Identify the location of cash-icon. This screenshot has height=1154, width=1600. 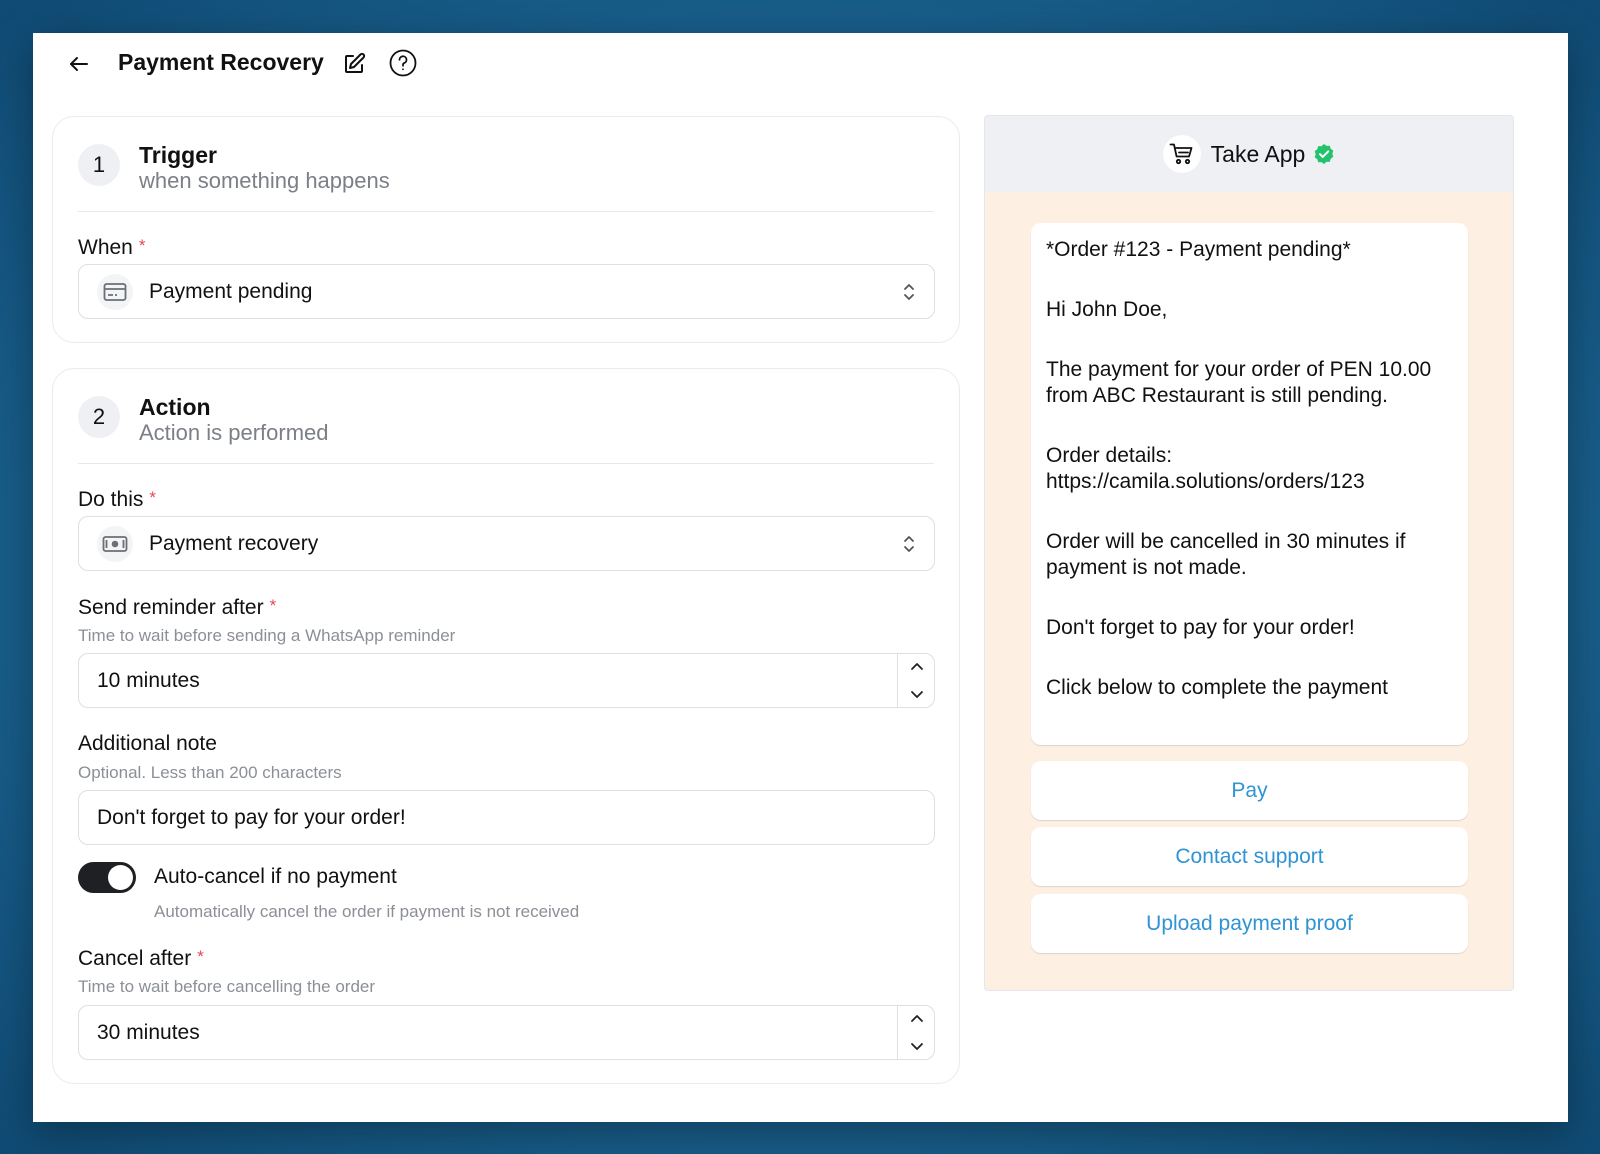
(115, 544).